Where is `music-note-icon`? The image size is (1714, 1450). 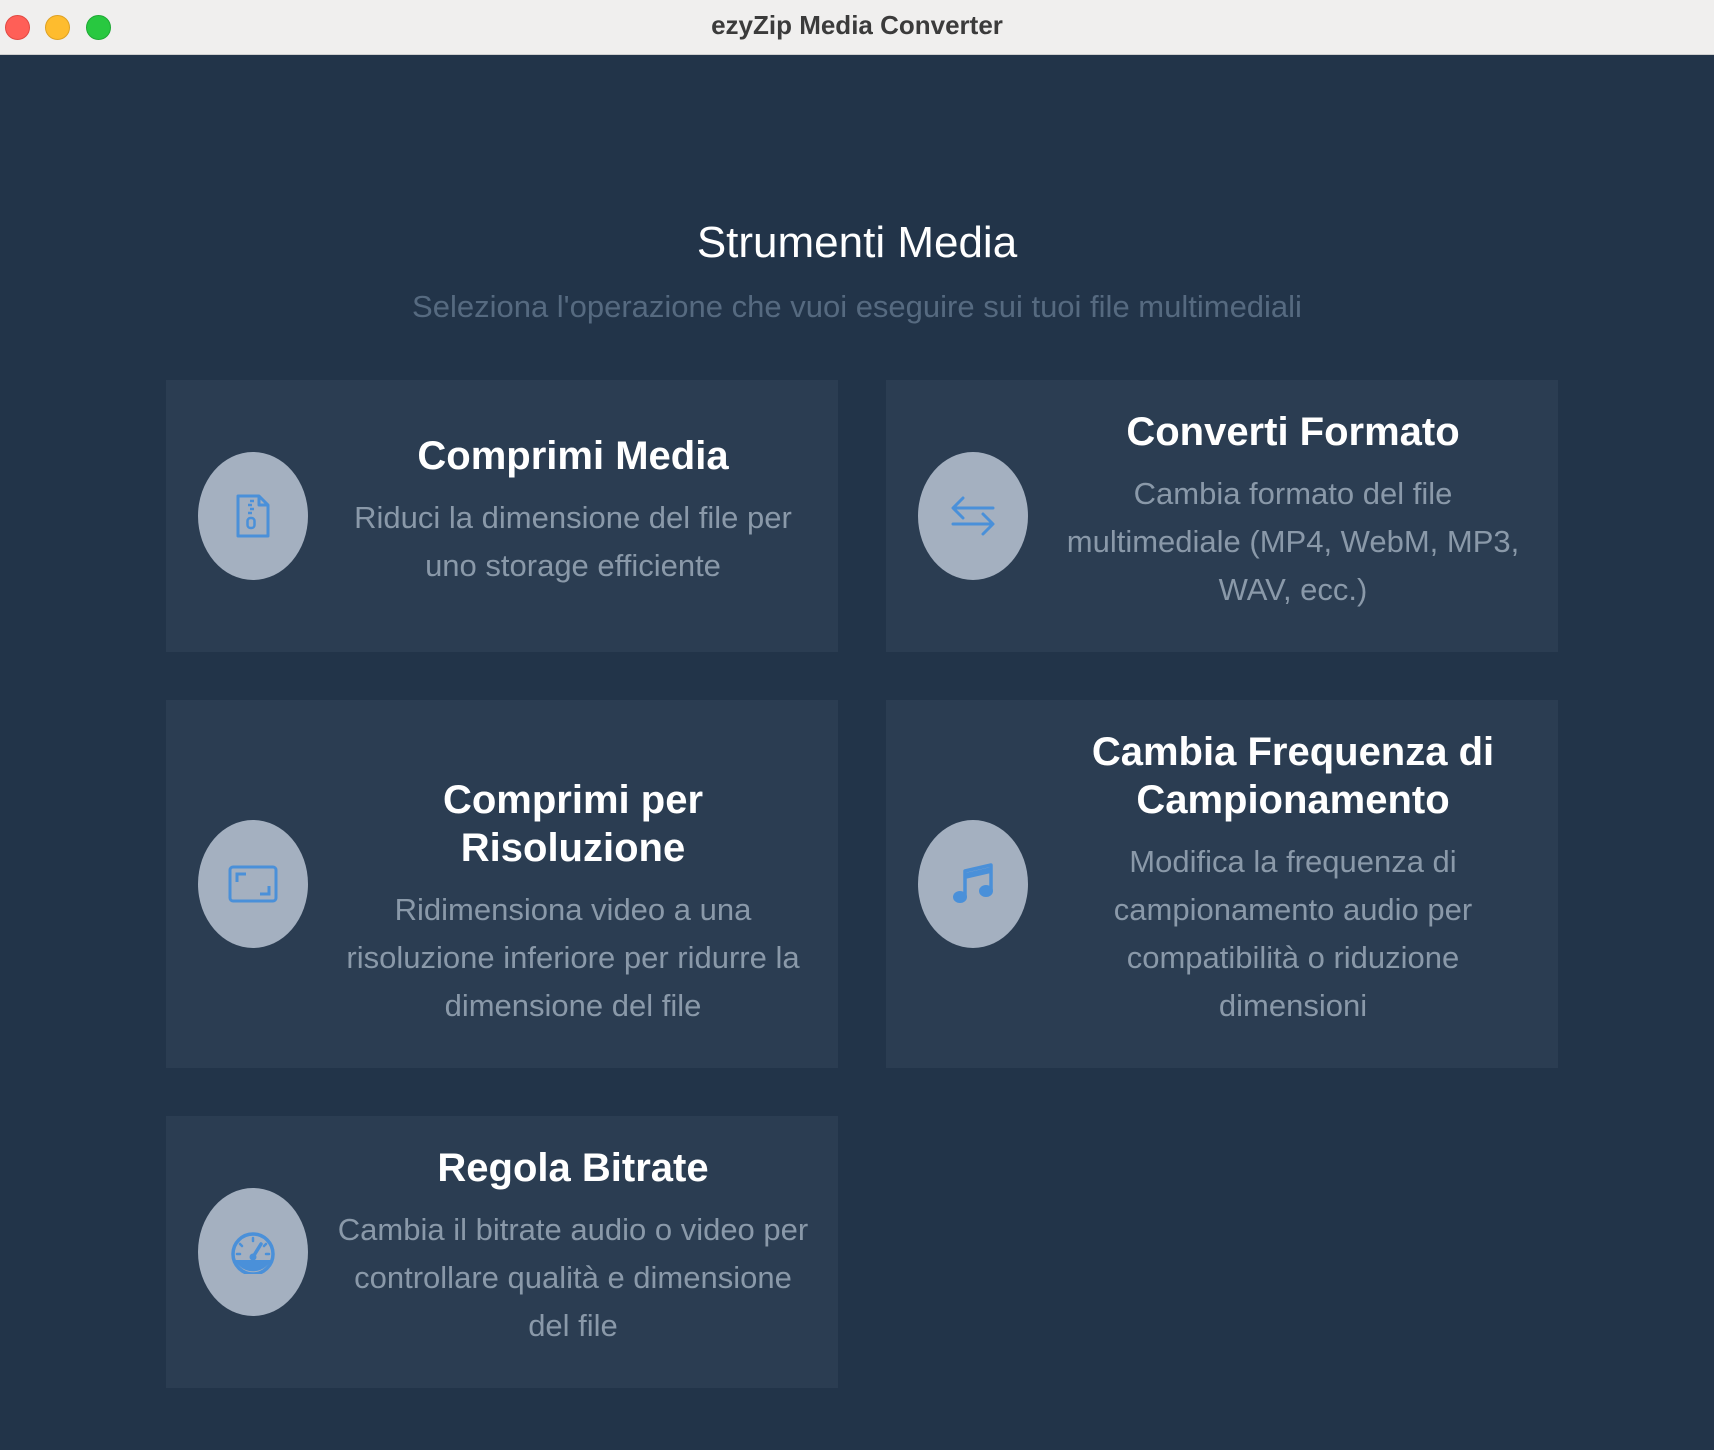
music-note-icon is located at coordinates (973, 883).